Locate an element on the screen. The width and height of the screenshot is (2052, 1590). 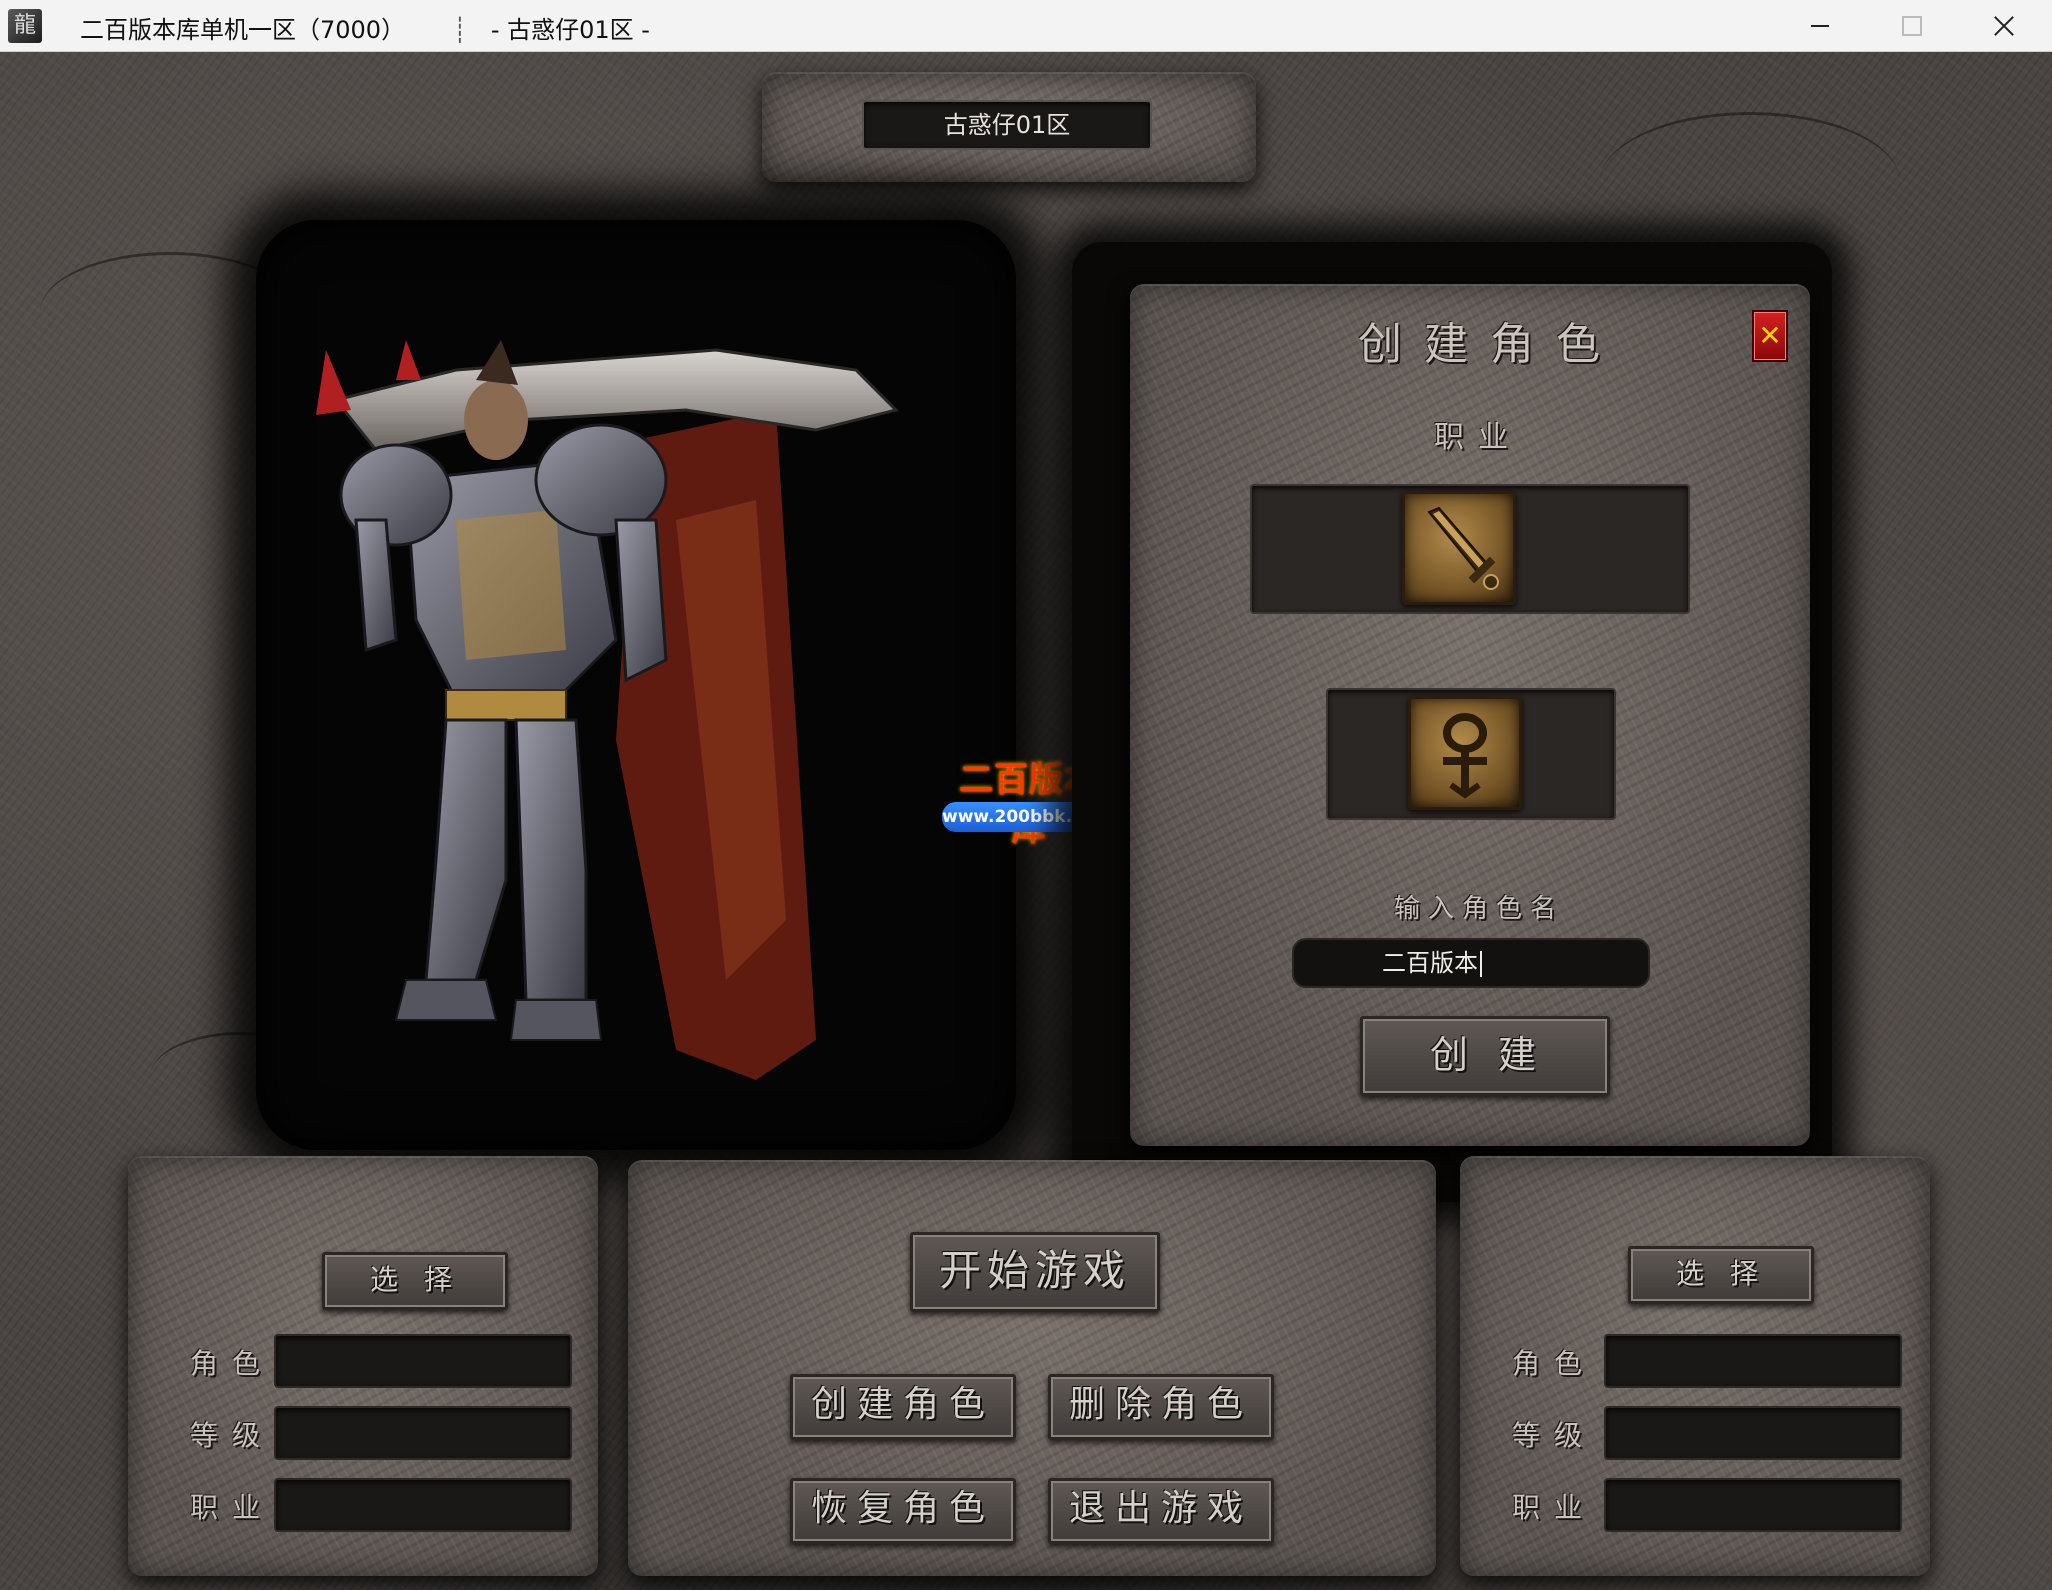
male-gender-button is located at coordinates (1465, 753).